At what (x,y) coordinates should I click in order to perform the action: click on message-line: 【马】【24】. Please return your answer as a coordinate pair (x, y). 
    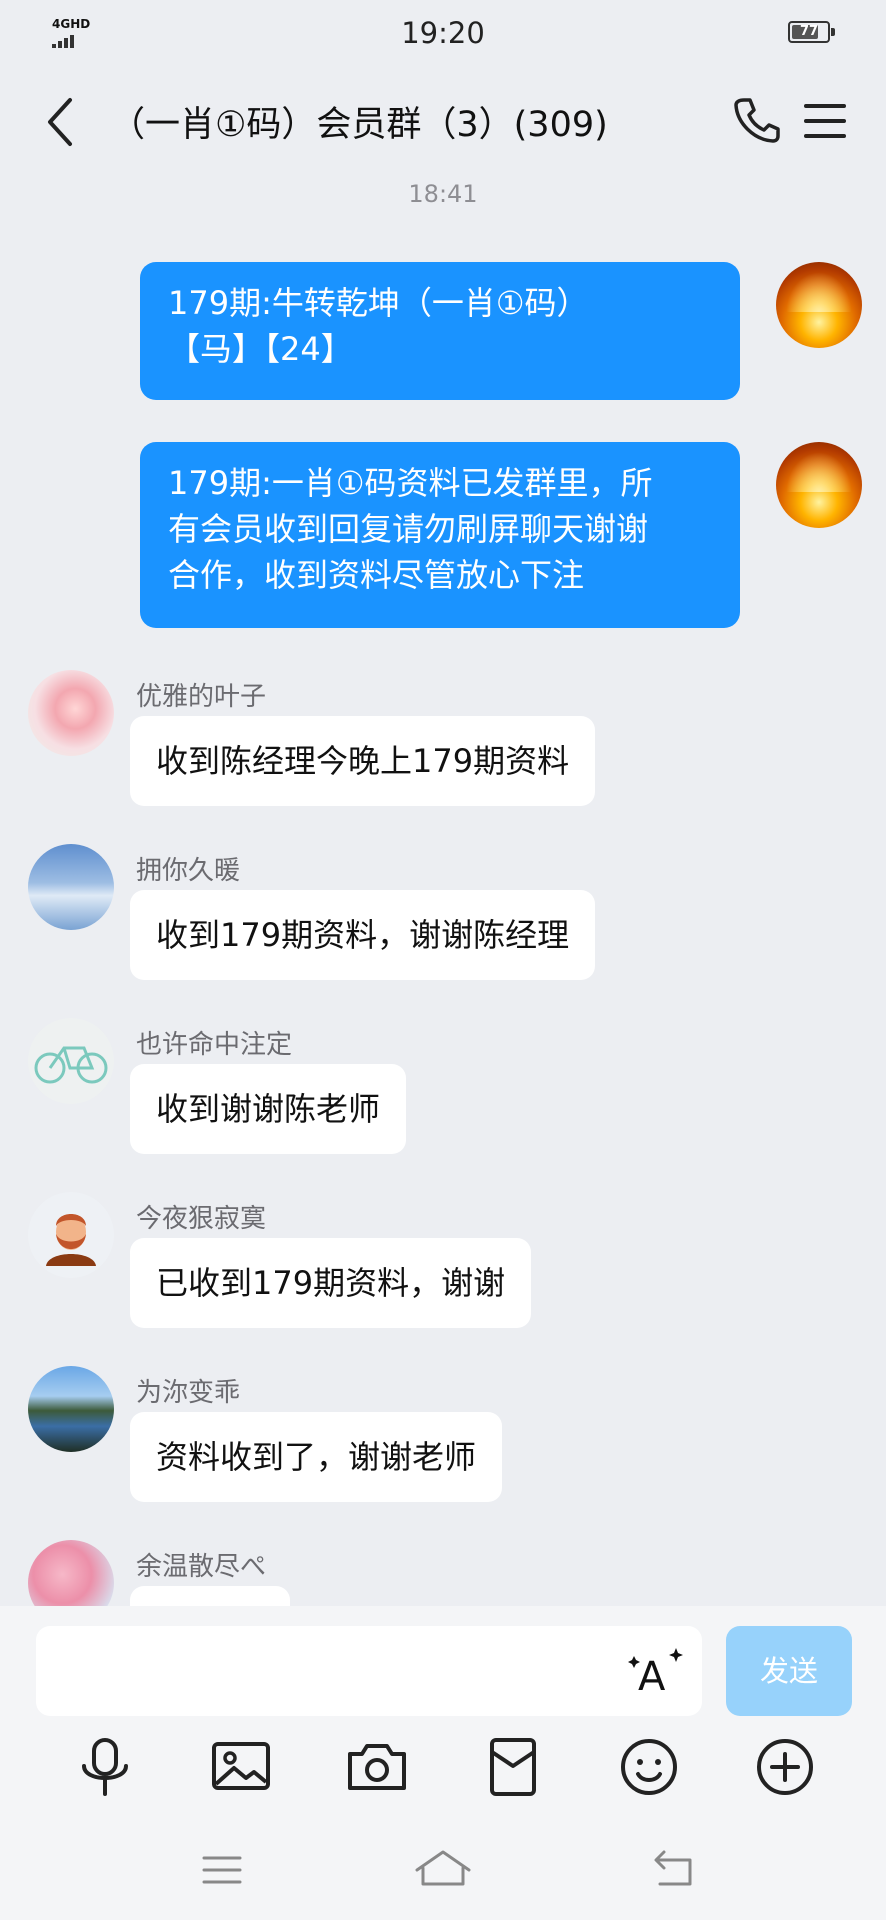
    Looking at the image, I should click on (260, 349).